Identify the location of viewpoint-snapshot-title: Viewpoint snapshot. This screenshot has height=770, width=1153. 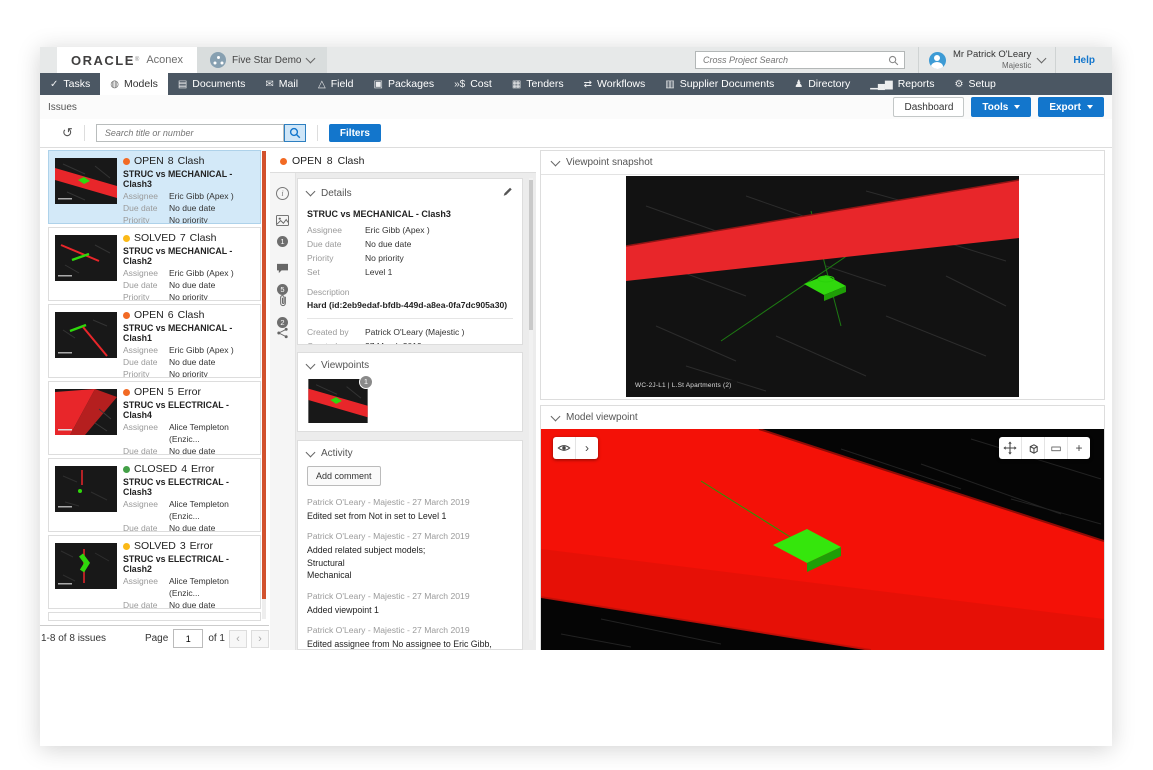
(609, 162).